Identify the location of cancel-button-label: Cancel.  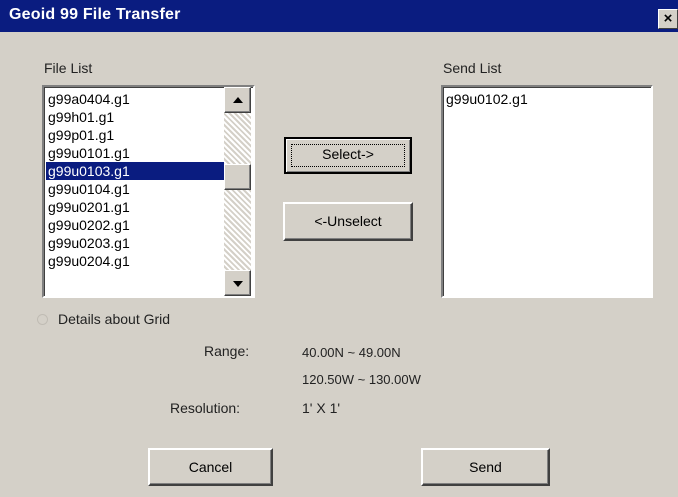
(210, 467).